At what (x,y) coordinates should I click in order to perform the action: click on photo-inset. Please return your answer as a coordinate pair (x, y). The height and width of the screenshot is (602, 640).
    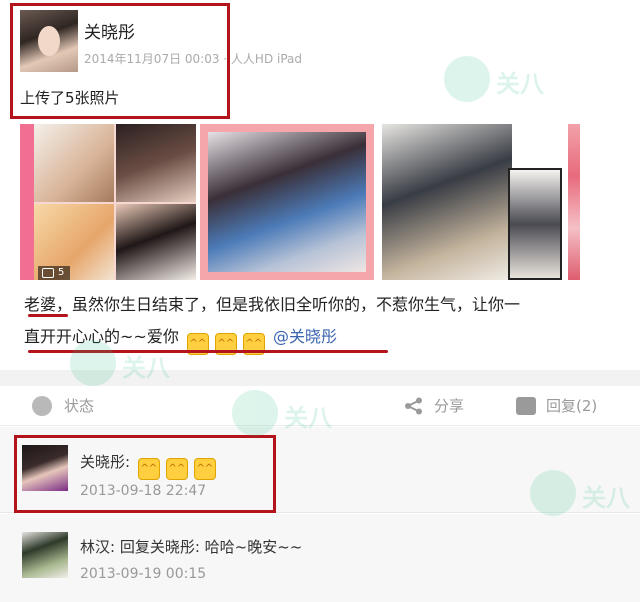
    Looking at the image, I should click on (535, 224).